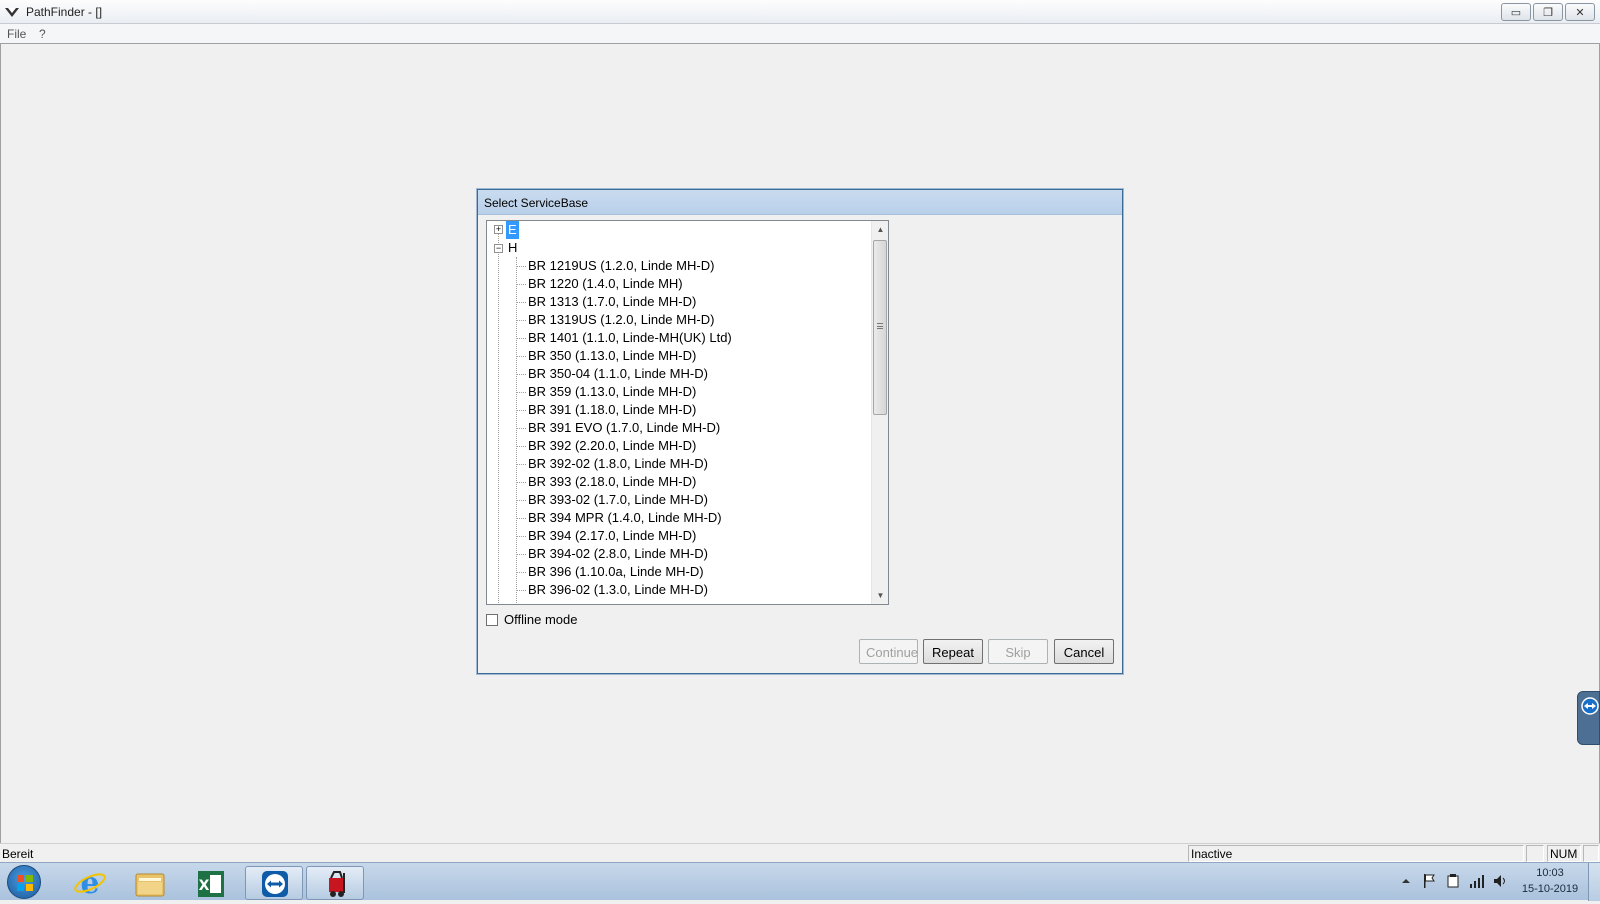  Describe the element at coordinates (624, 428) in the screenshot. I see `tree-leaf-label: BR 391 EVO (1.7.0, Linde MH-D)` at that location.